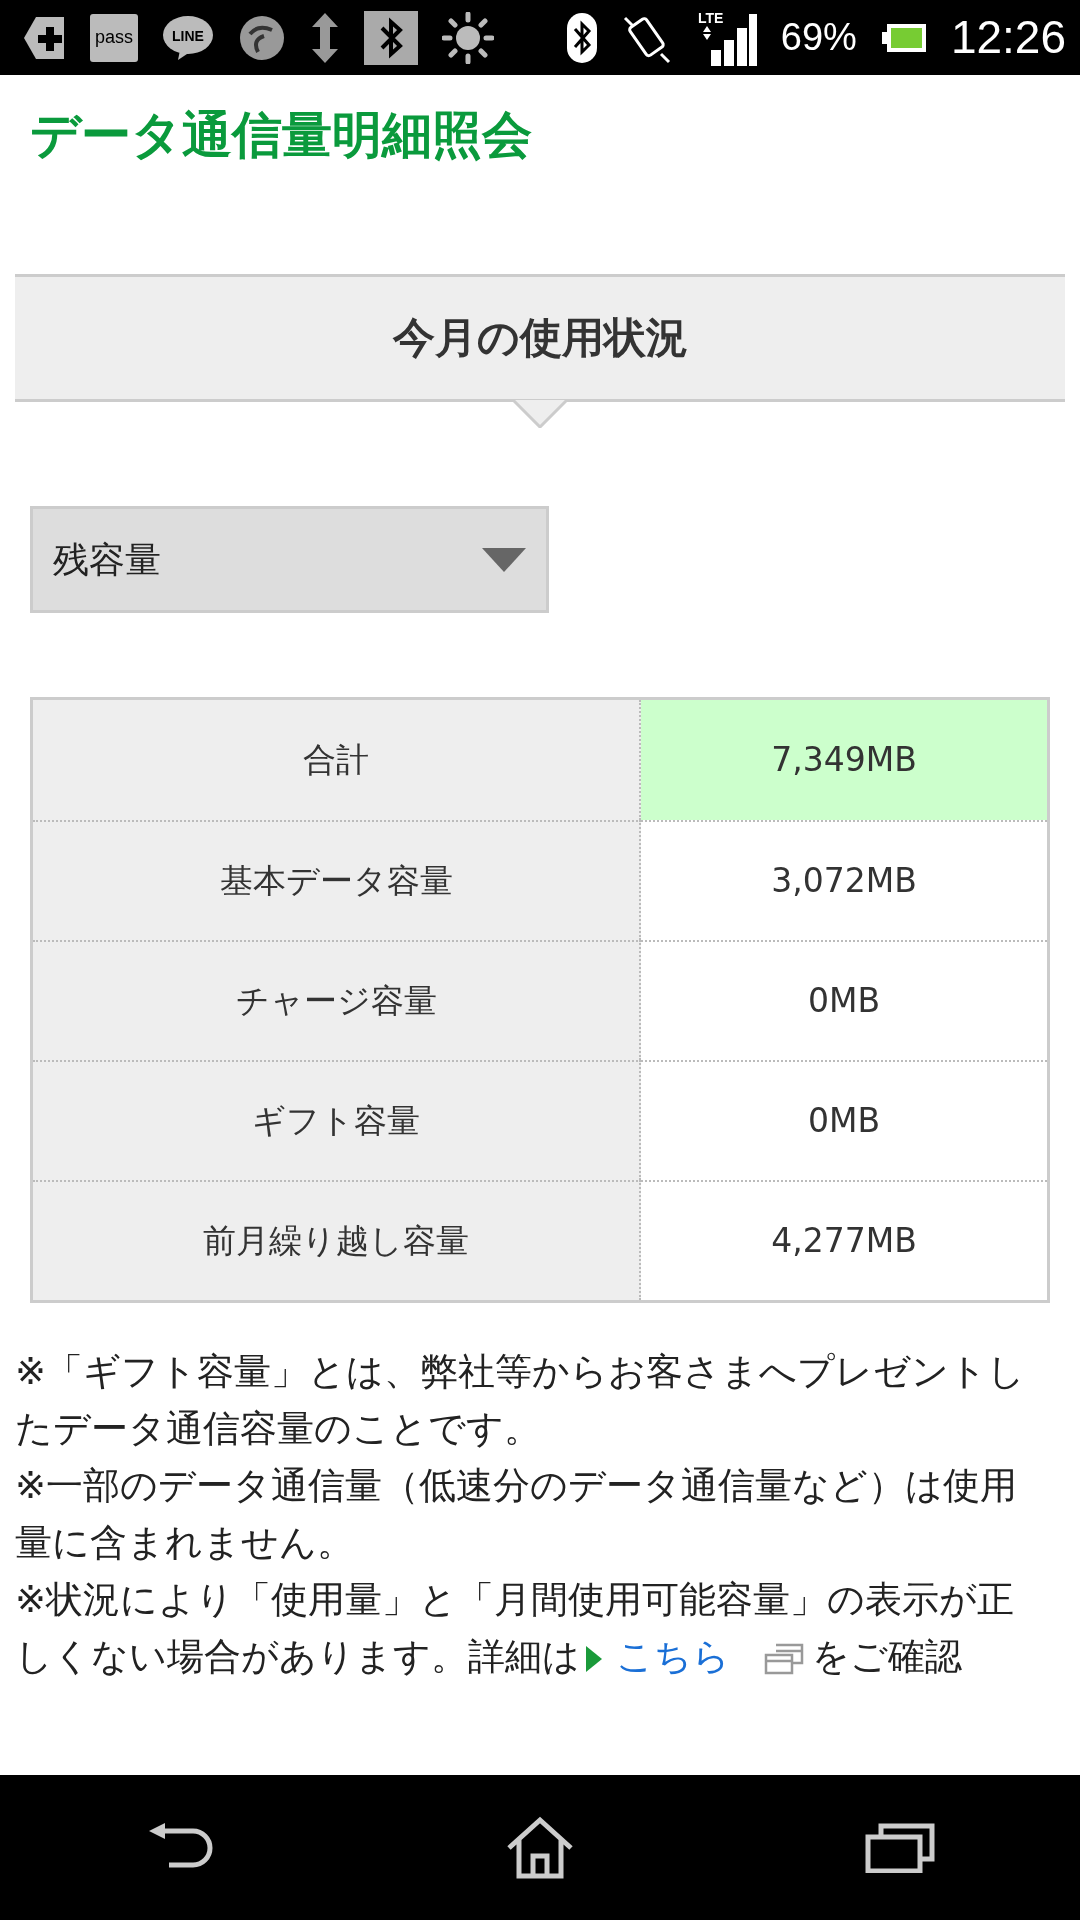  I want to click on dropdown-caret-icon, so click(504, 559).